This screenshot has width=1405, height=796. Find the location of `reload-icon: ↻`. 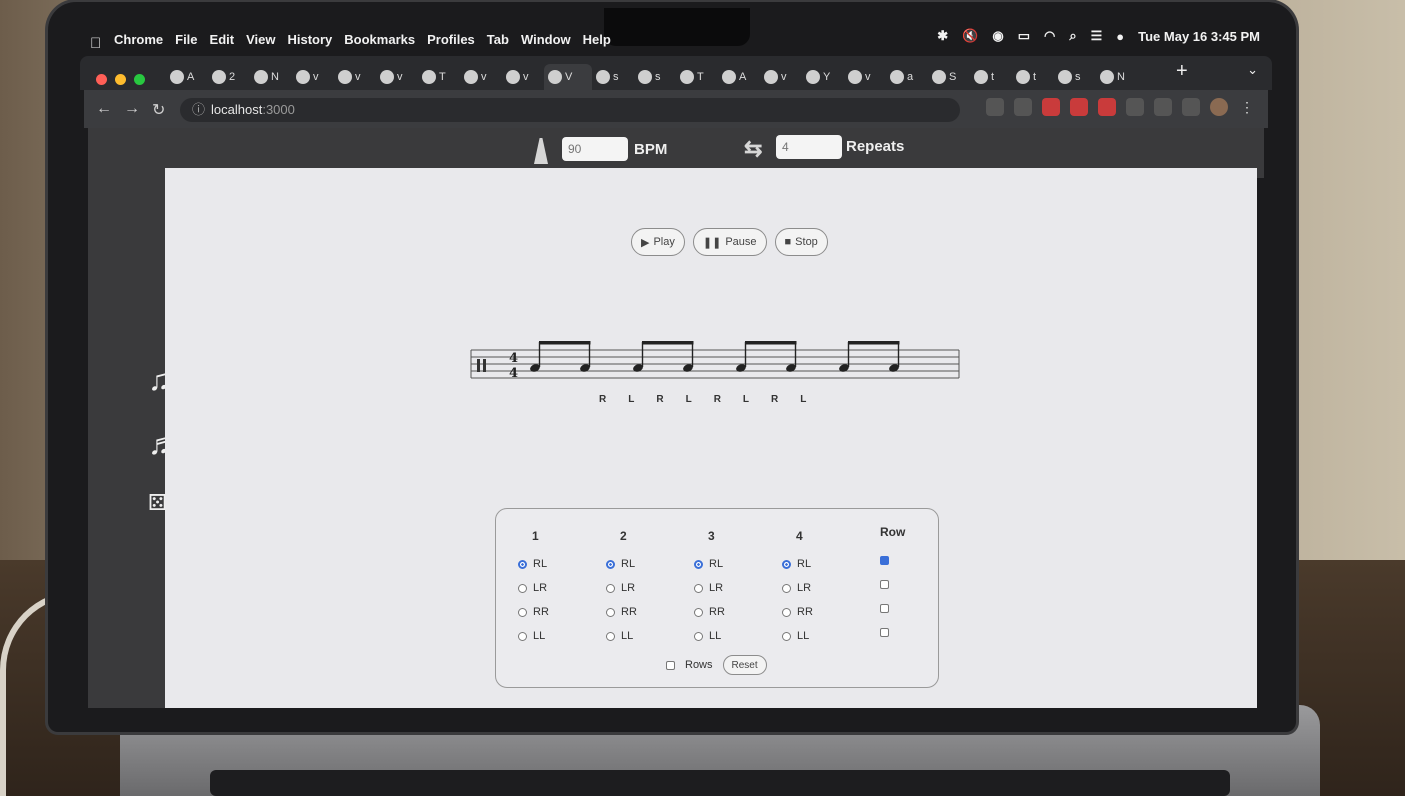

reload-icon: ↻ is located at coordinates (158, 110).